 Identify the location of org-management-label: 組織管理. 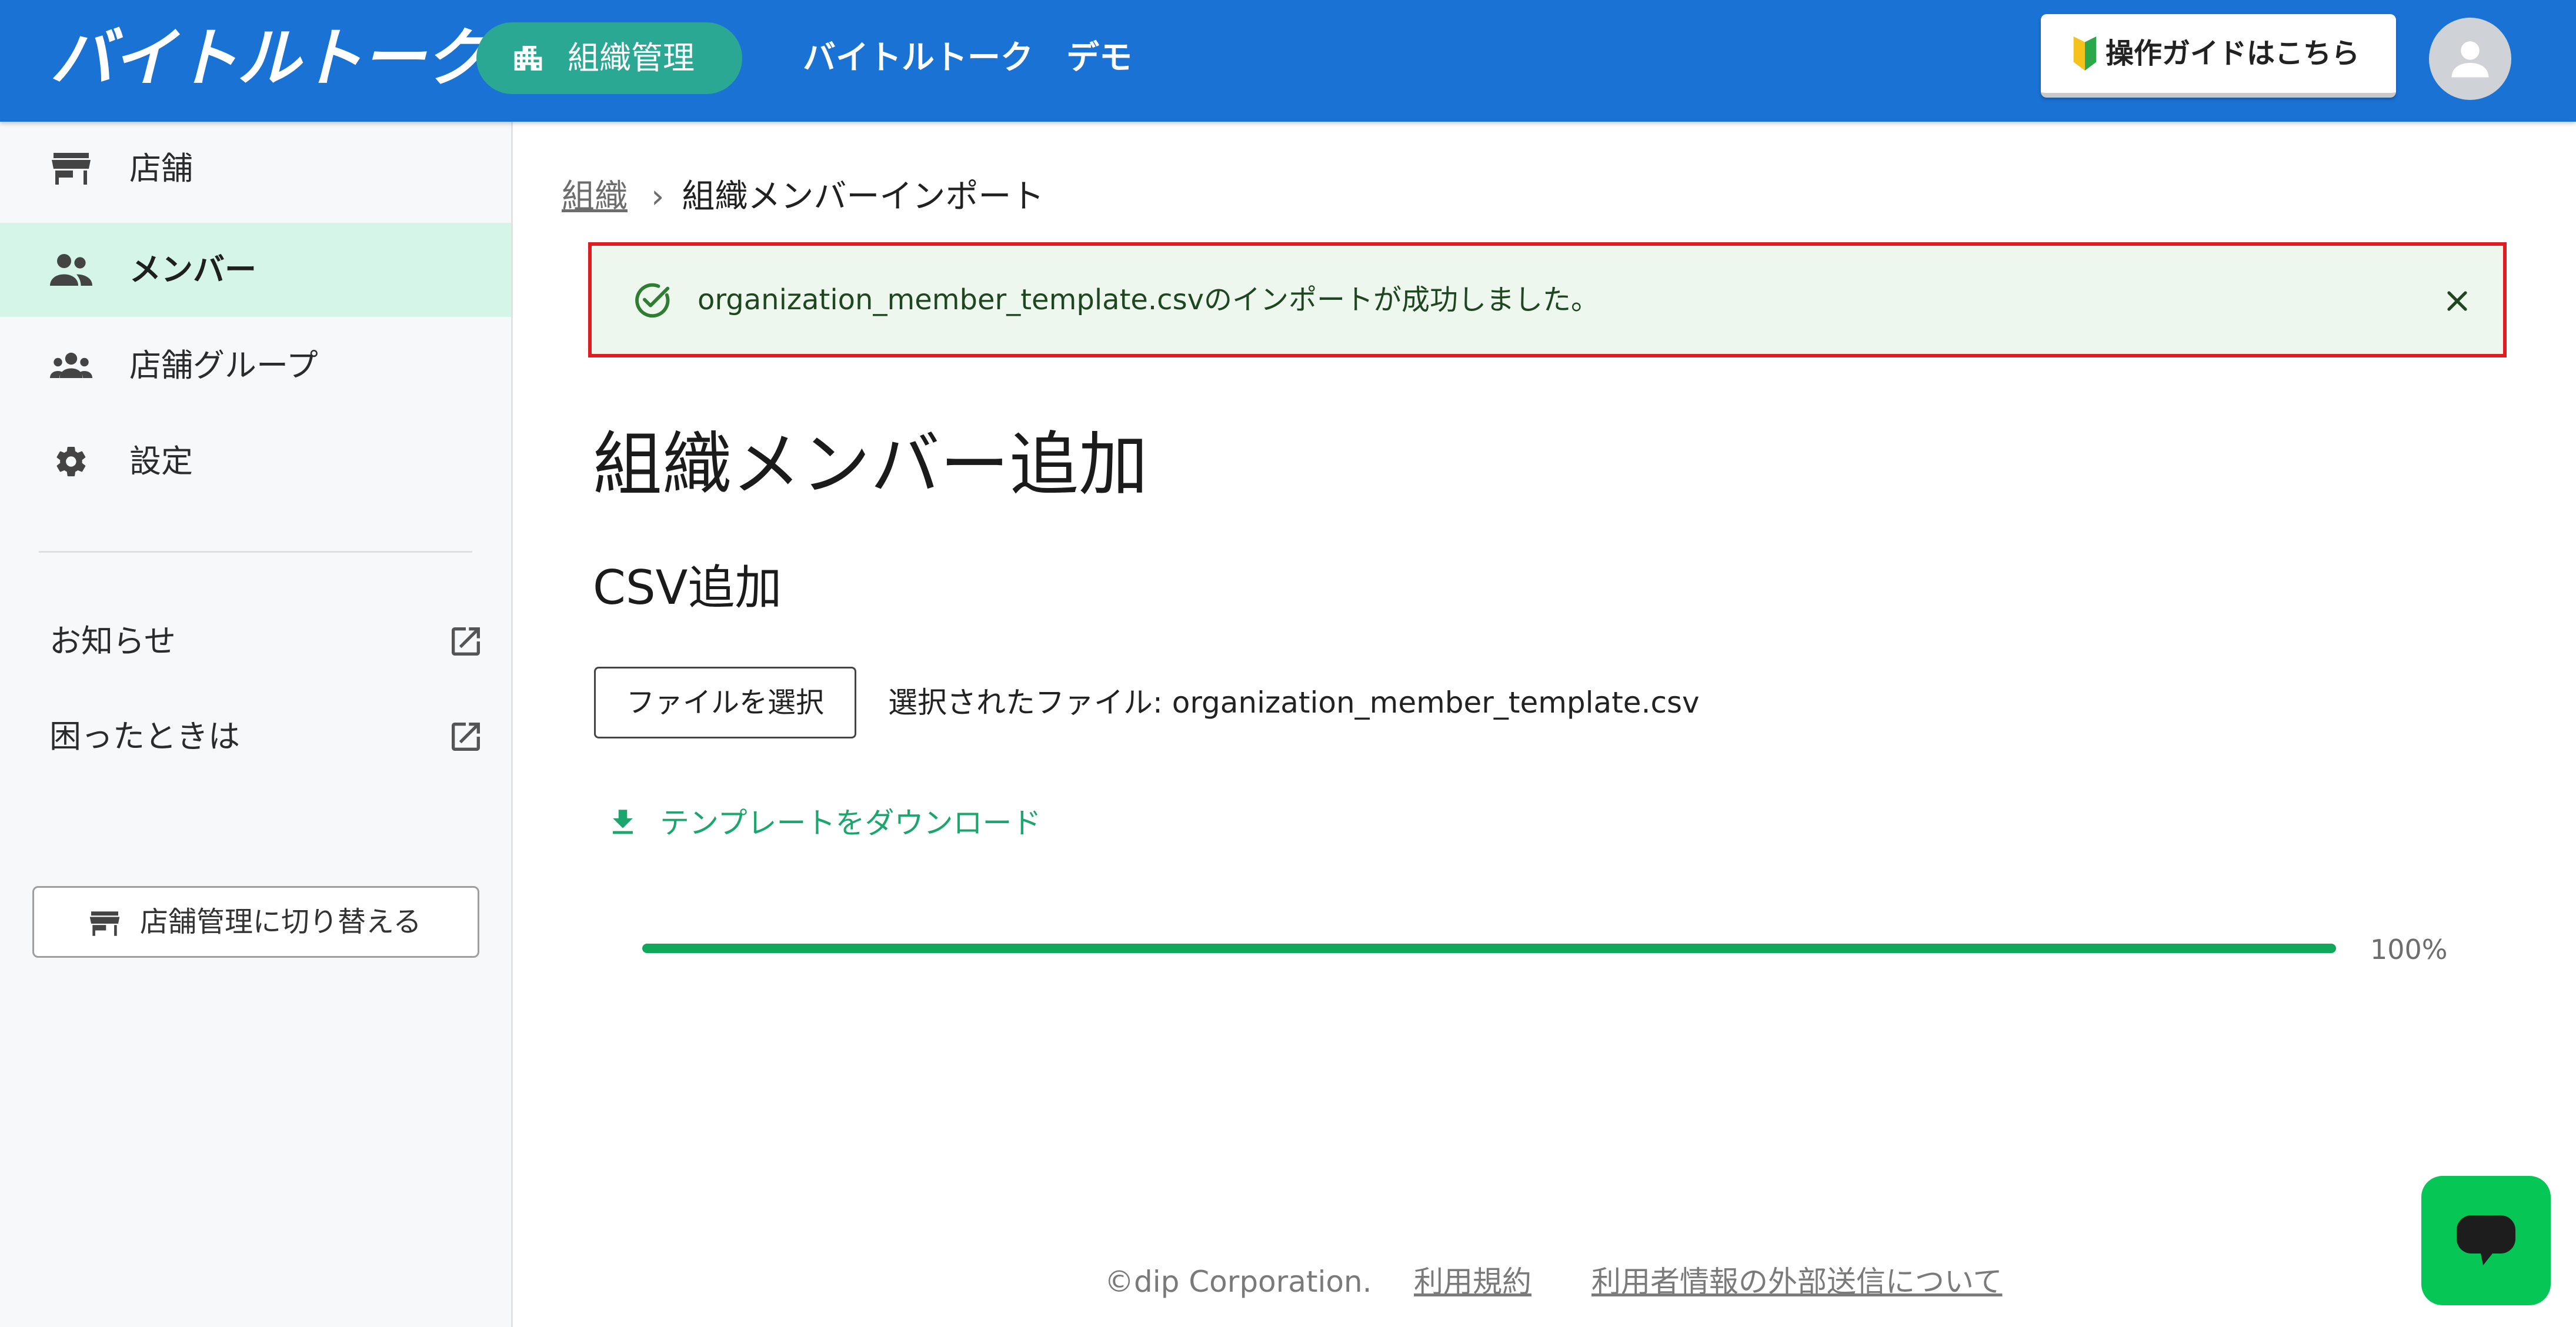
(631, 58).